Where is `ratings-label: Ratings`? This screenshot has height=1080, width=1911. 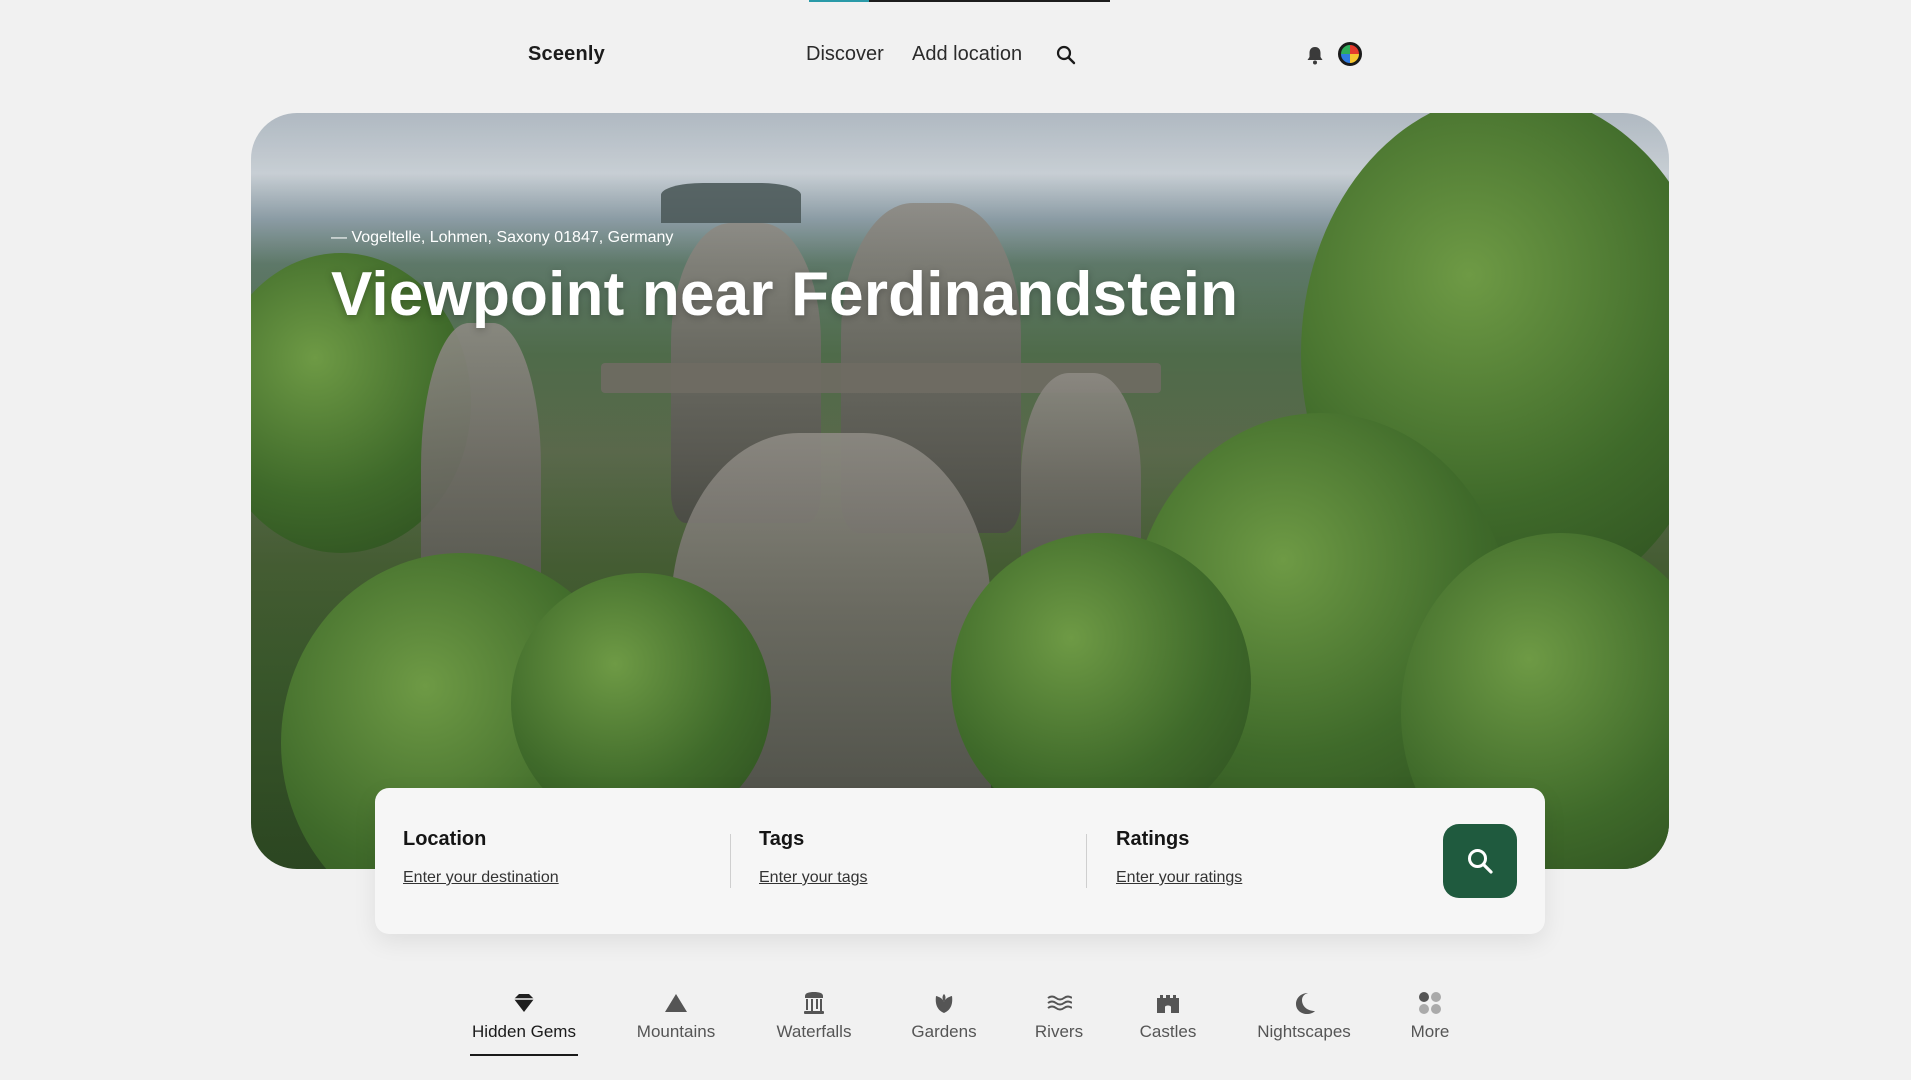
ratings-label: Ratings is located at coordinates (1153, 839).